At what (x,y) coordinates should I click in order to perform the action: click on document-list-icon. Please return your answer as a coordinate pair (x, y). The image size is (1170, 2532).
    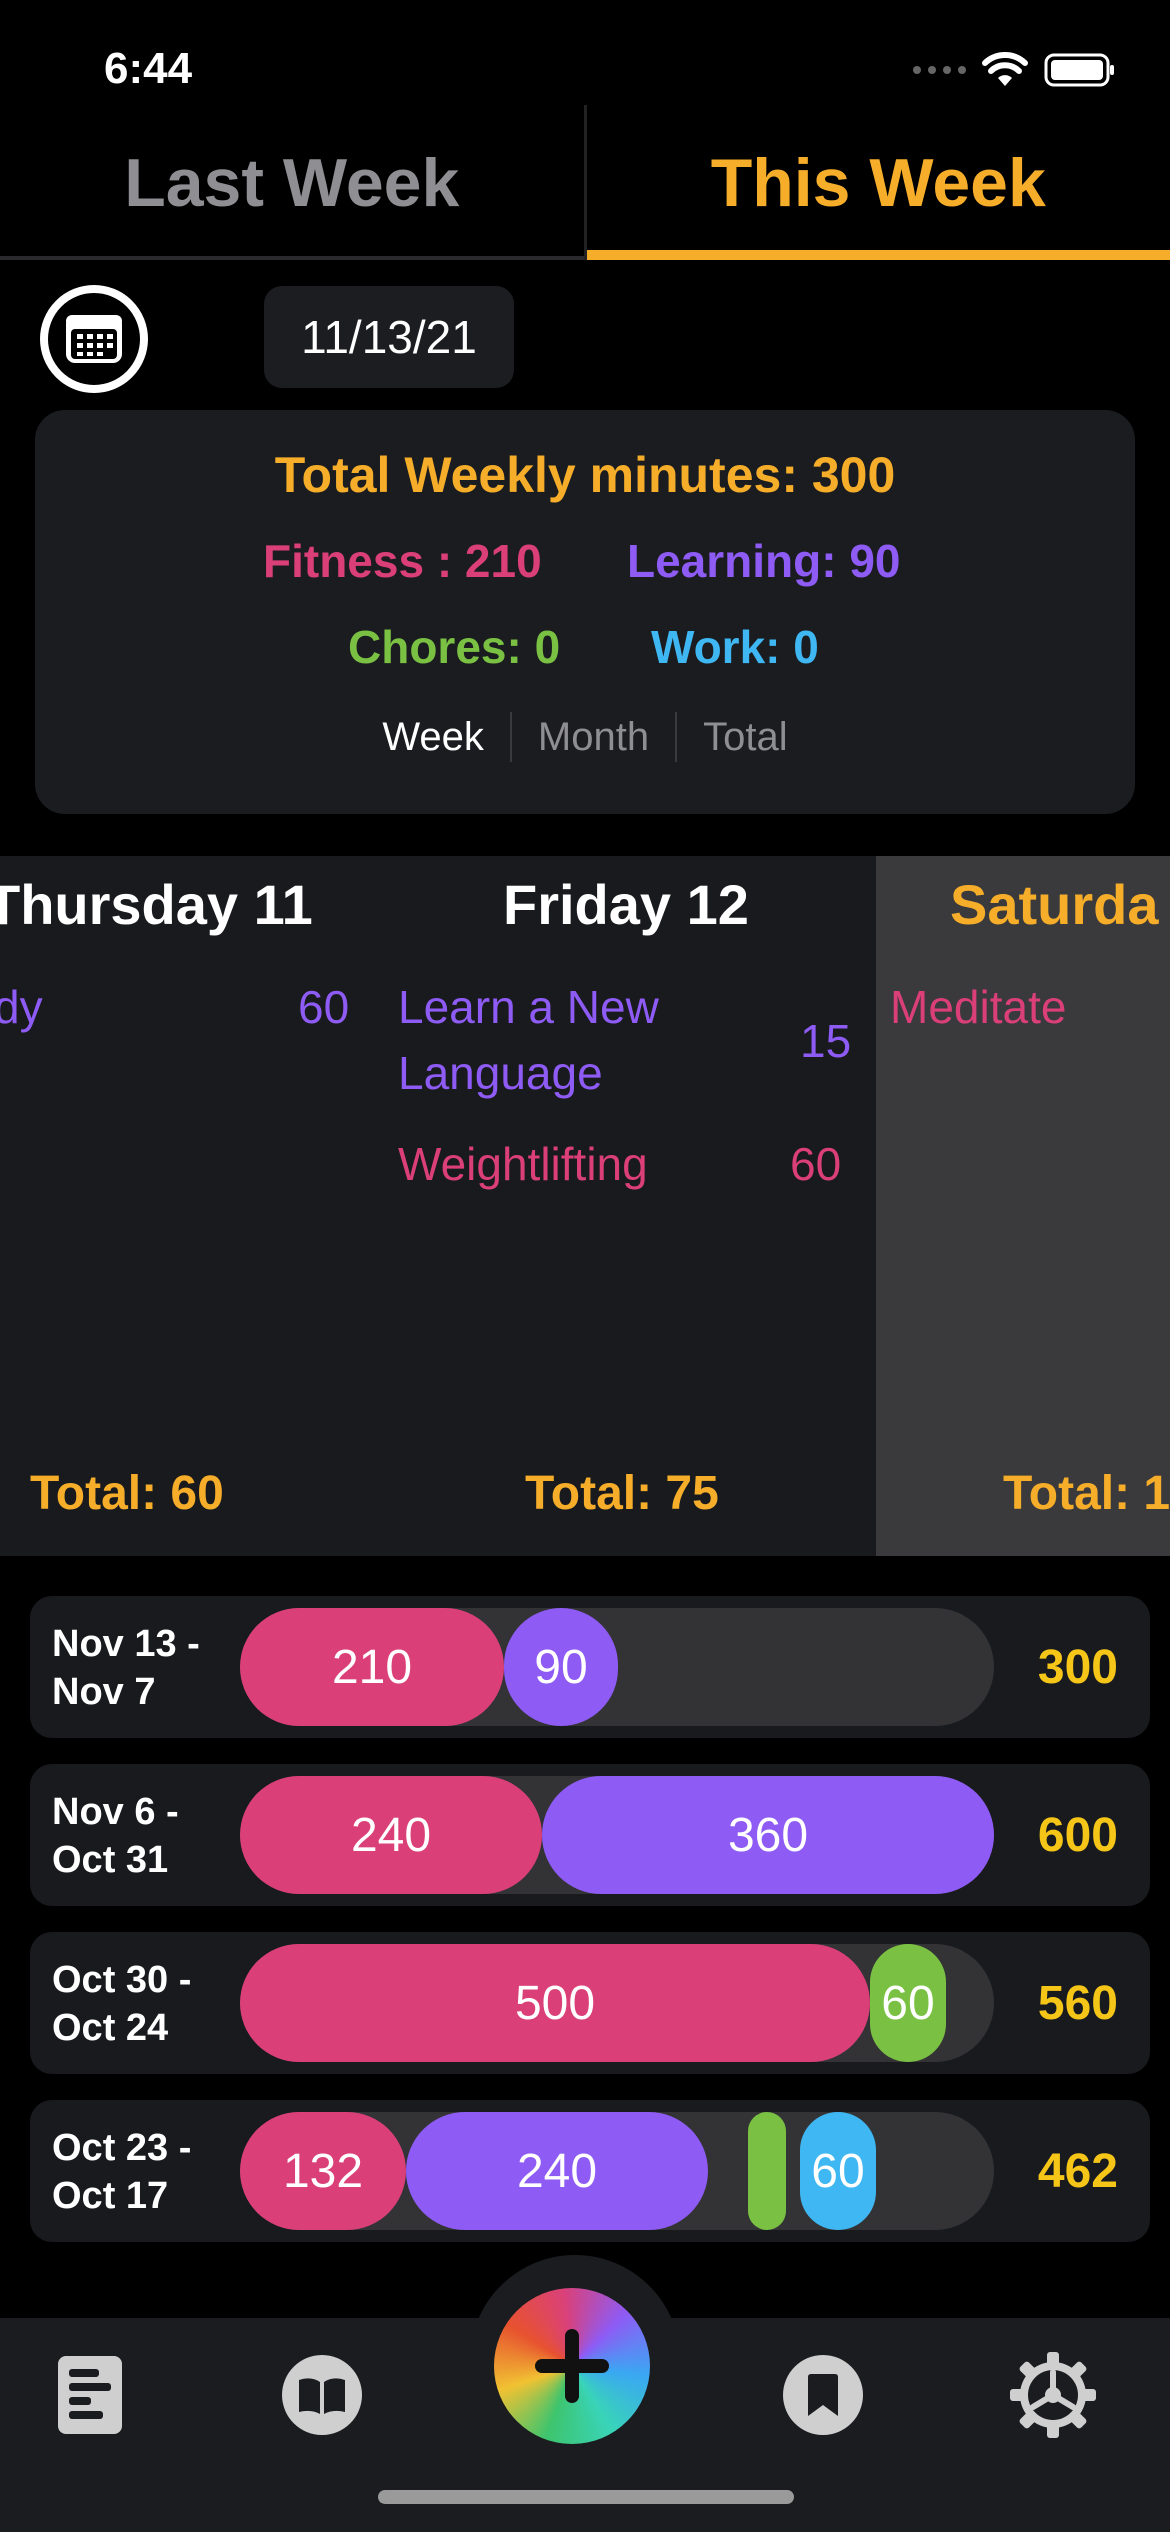
    Looking at the image, I should click on (90, 2395).